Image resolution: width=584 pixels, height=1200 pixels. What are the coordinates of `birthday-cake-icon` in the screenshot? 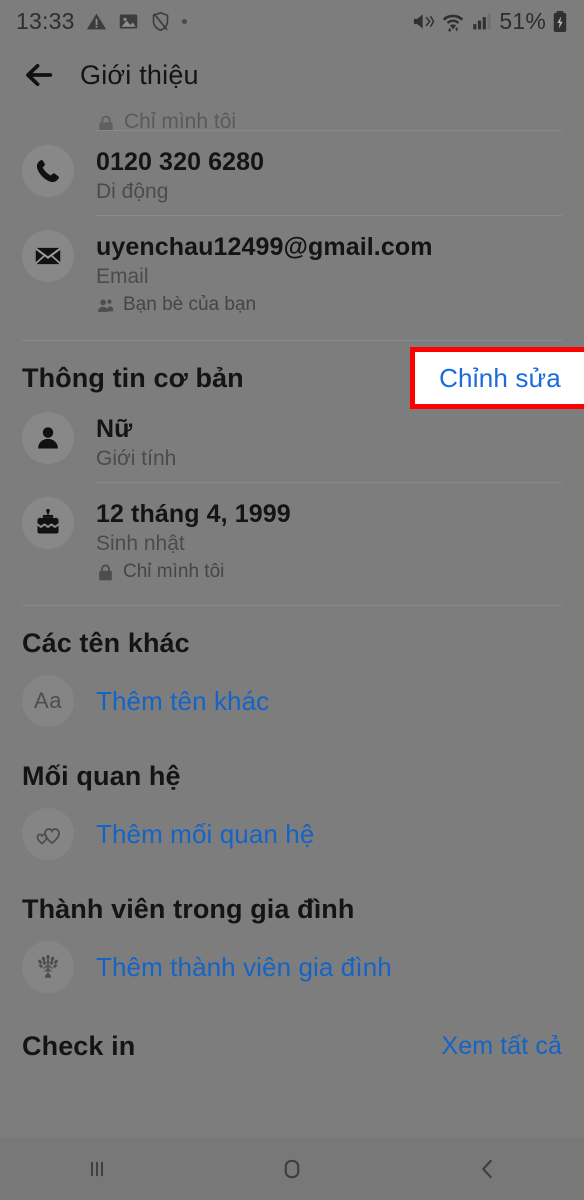 It's located at (48, 521).